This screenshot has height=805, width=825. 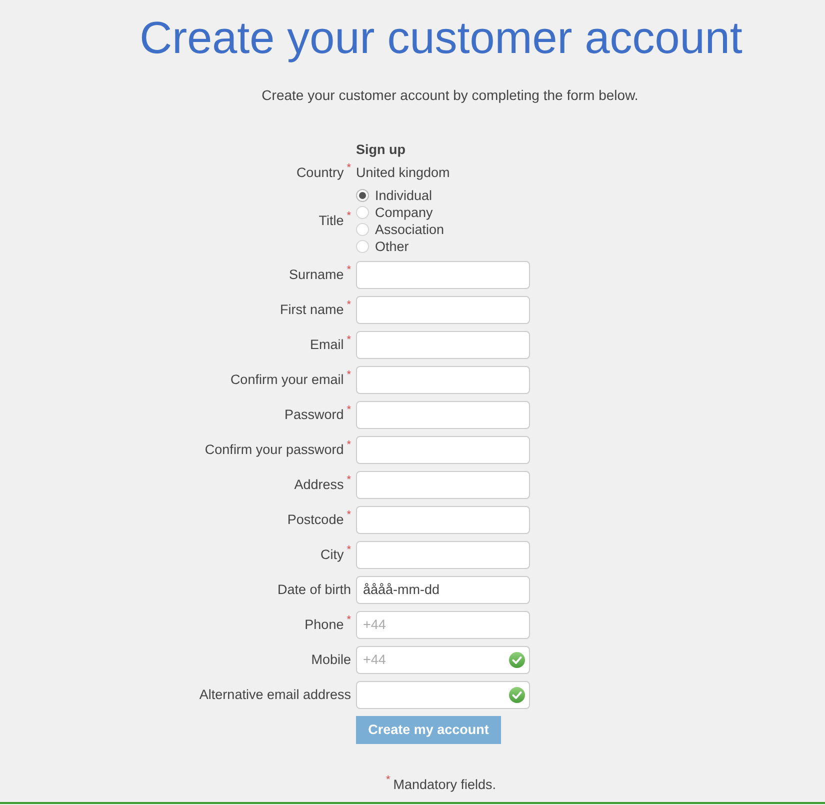 What do you see at coordinates (332, 555) in the screenshot?
I see `field-label: City` at bounding box center [332, 555].